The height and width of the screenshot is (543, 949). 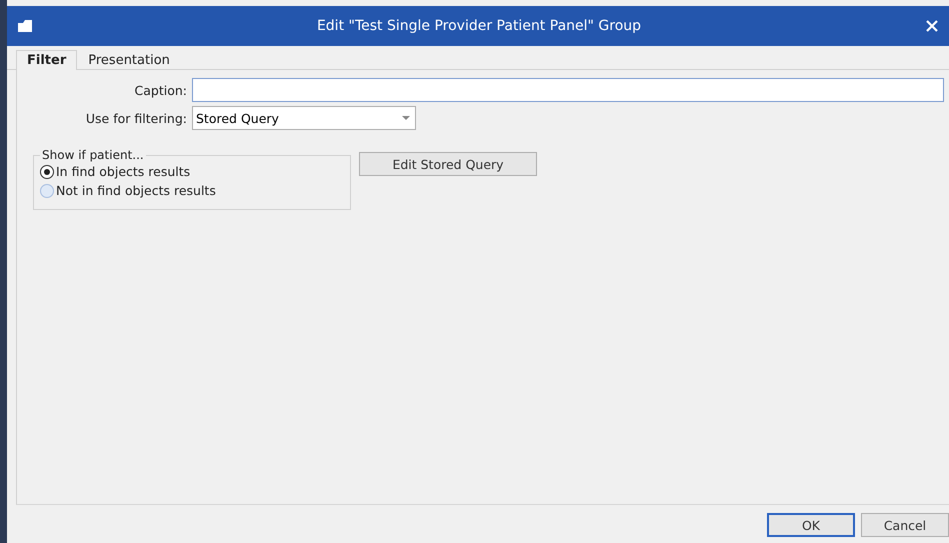 I want to click on dialog-button: OK, so click(x=811, y=525).